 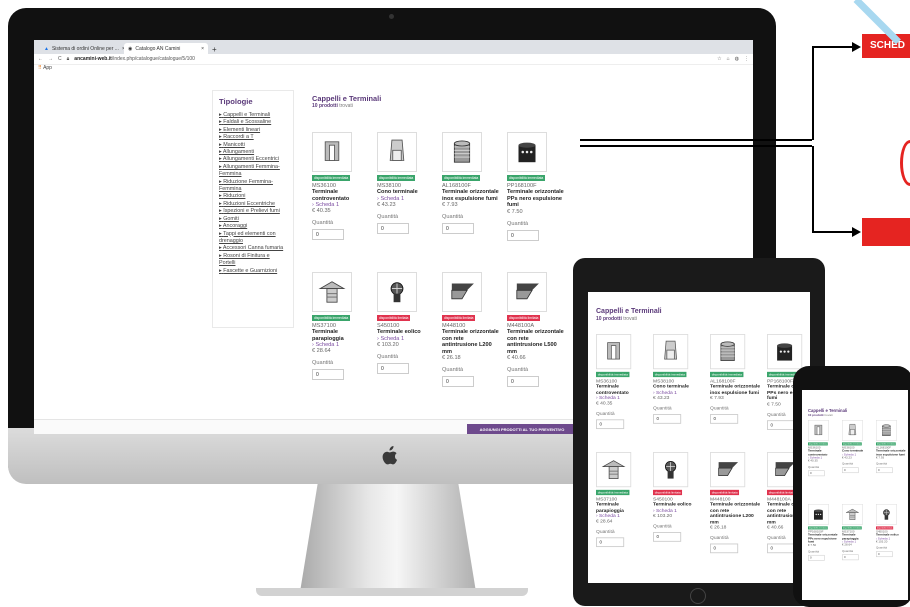 What do you see at coordinates (50, 59) in the screenshot?
I see `forward-icon: →` at bounding box center [50, 59].